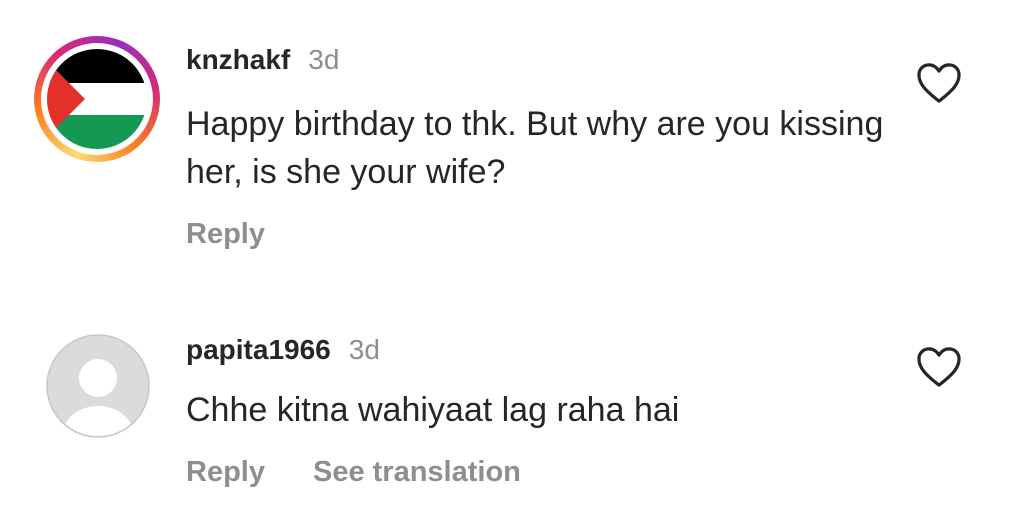 The image size is (1024, 510). I want to click on avatar, so click(97, 99).